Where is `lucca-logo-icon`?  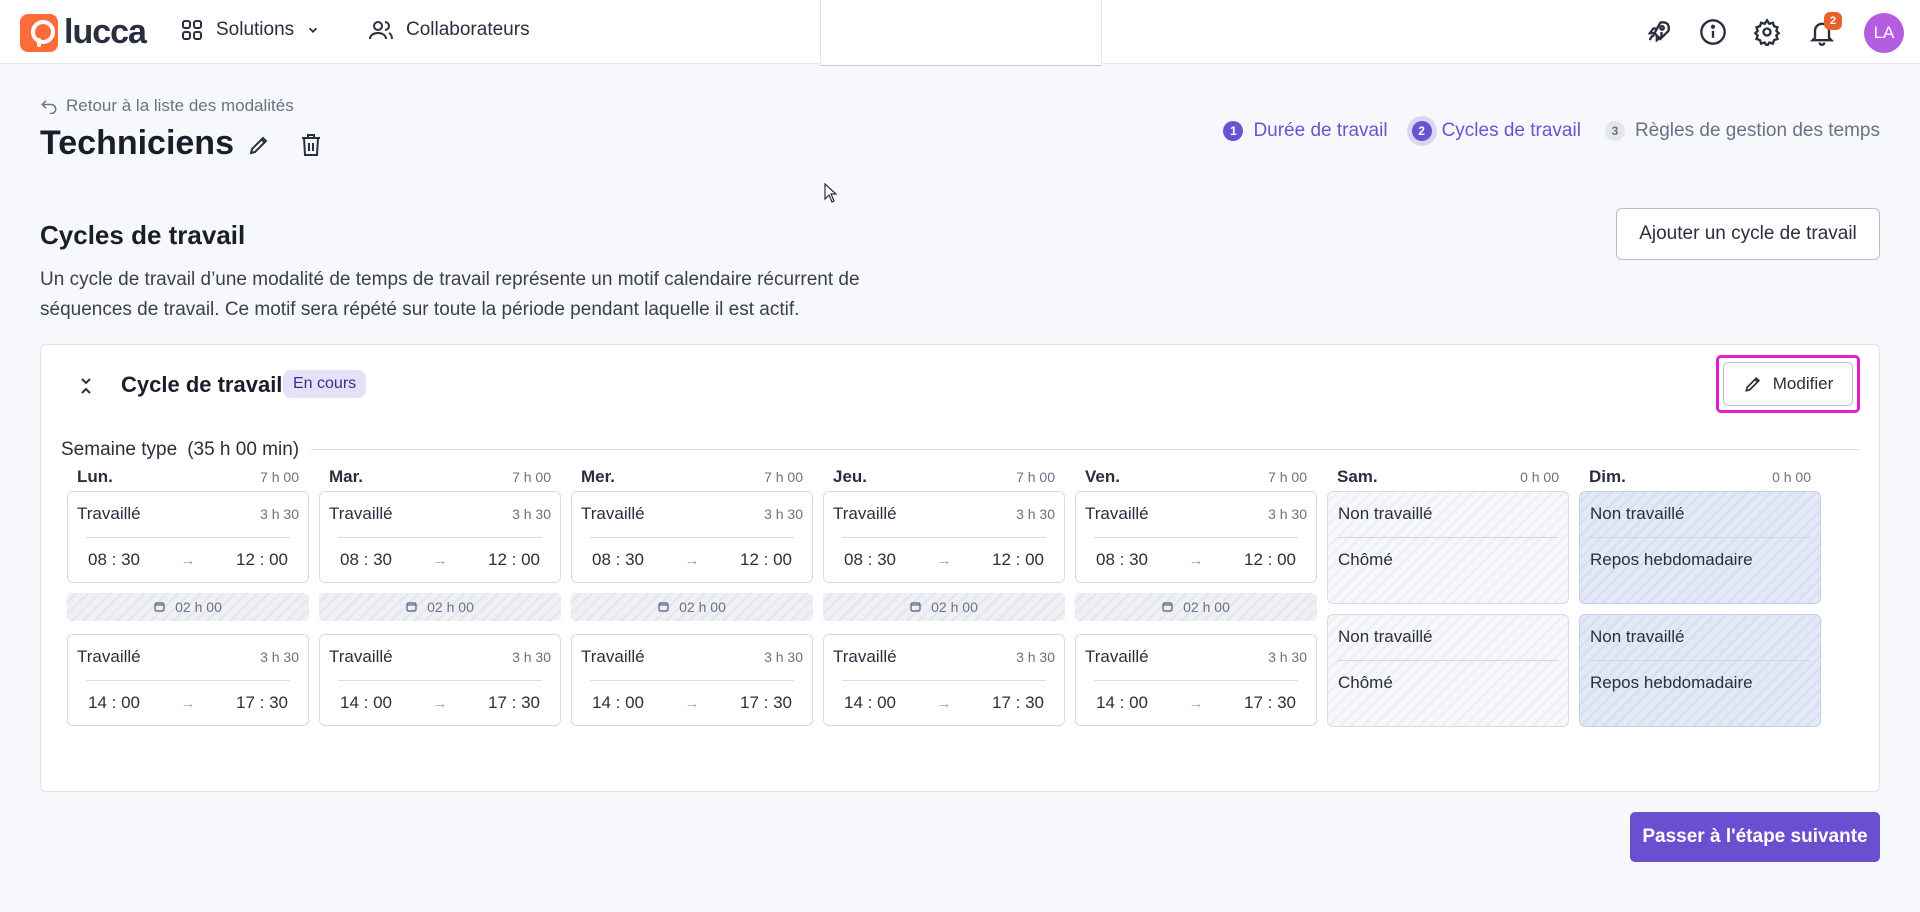
lucca-logo-icon is located at coordinates (39, 32).